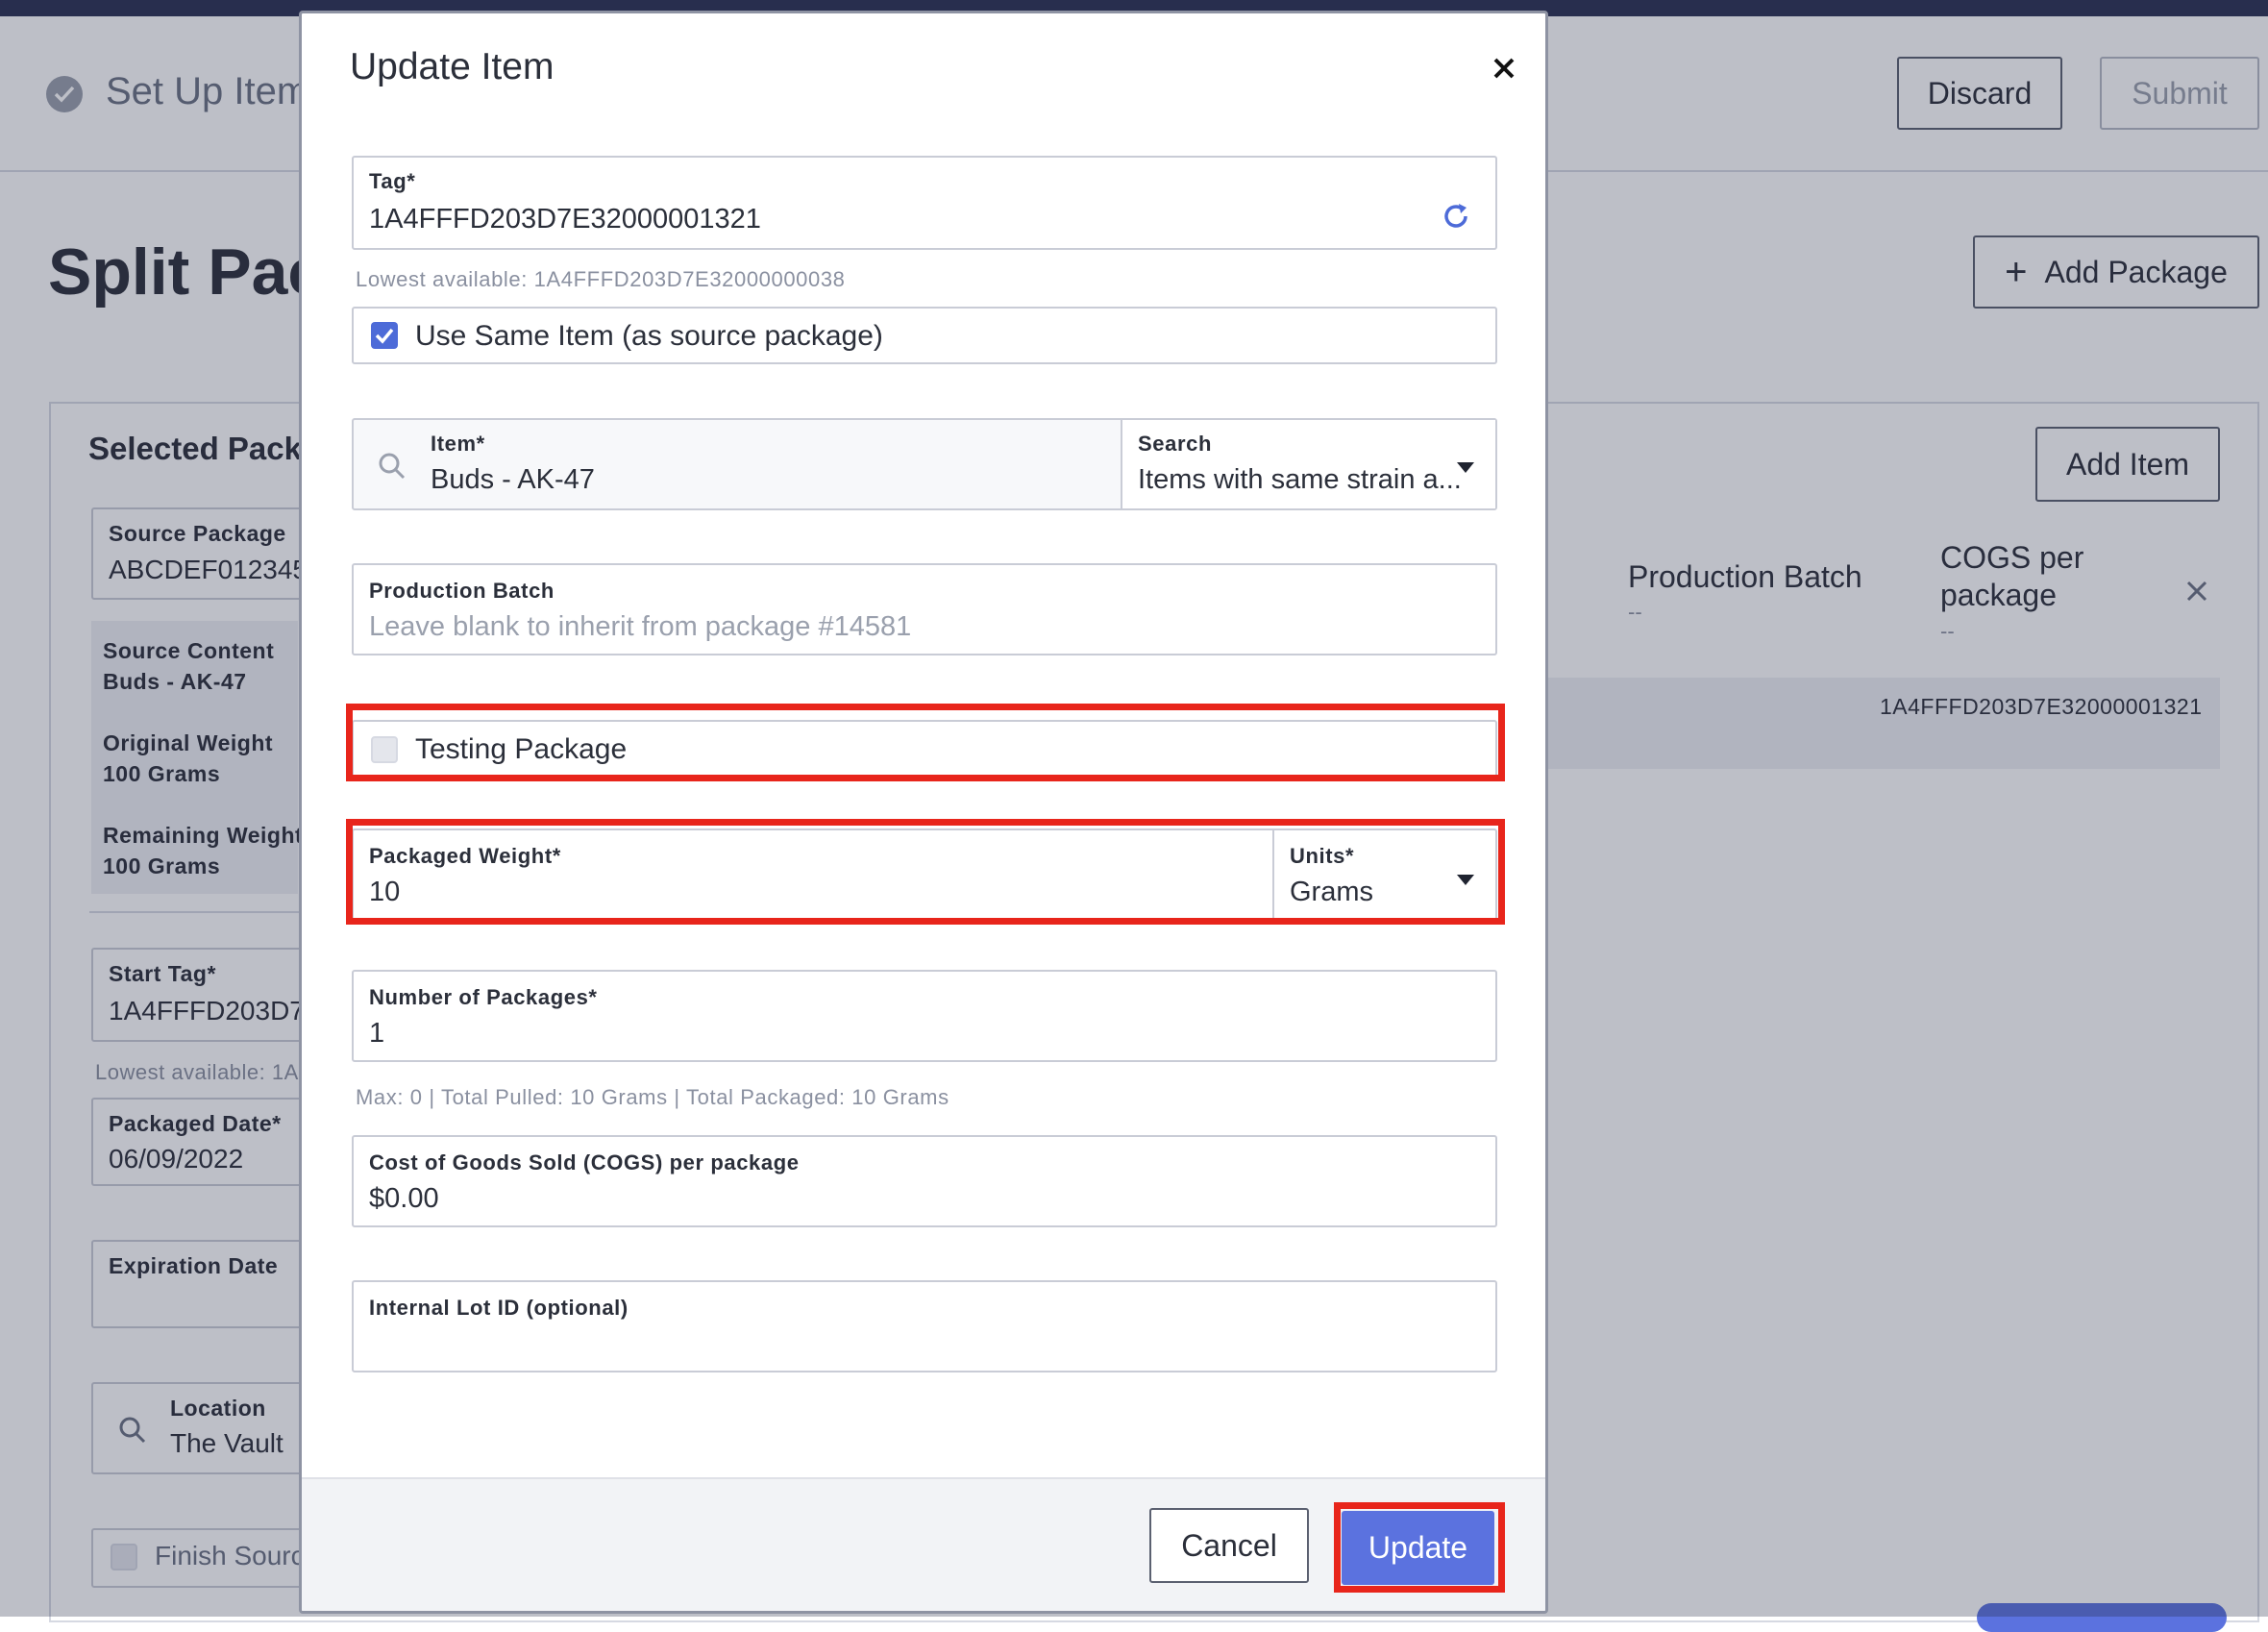 The height and width of the screenshot is (1632, 2268). Describe the element at coordinates (1175, 444) in the screenshot. I see `search-label: Search` at that location.